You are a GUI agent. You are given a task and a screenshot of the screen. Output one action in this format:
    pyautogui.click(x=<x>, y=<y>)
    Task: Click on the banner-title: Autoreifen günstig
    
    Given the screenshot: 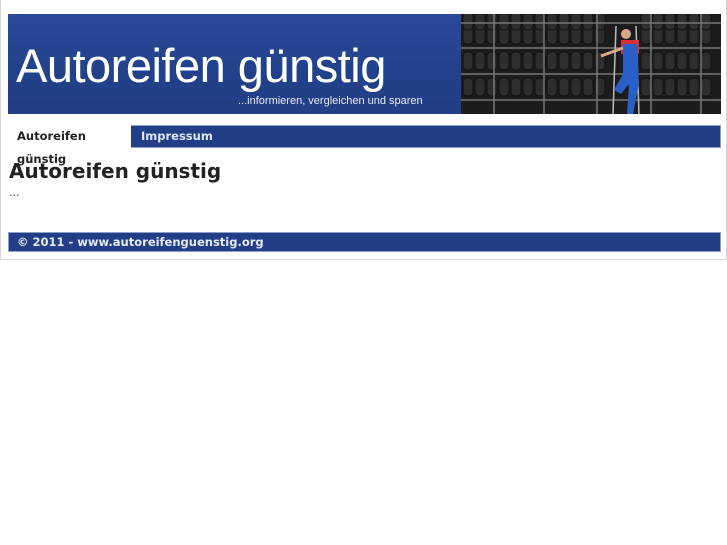 What is the action you would take?
    pyautogui.click(x=201, y=65)
    